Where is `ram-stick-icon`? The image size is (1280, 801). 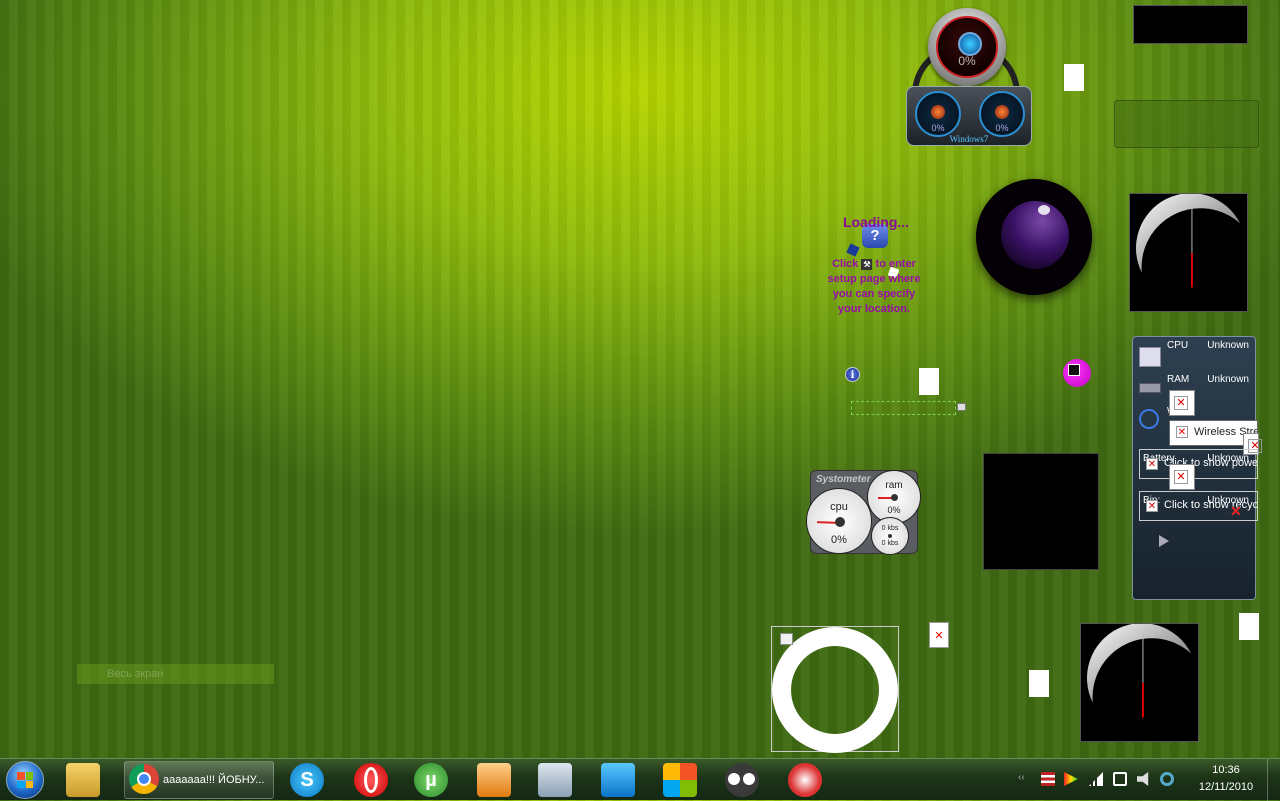
ram-stick-icon is located at coordinates (1150, 388).